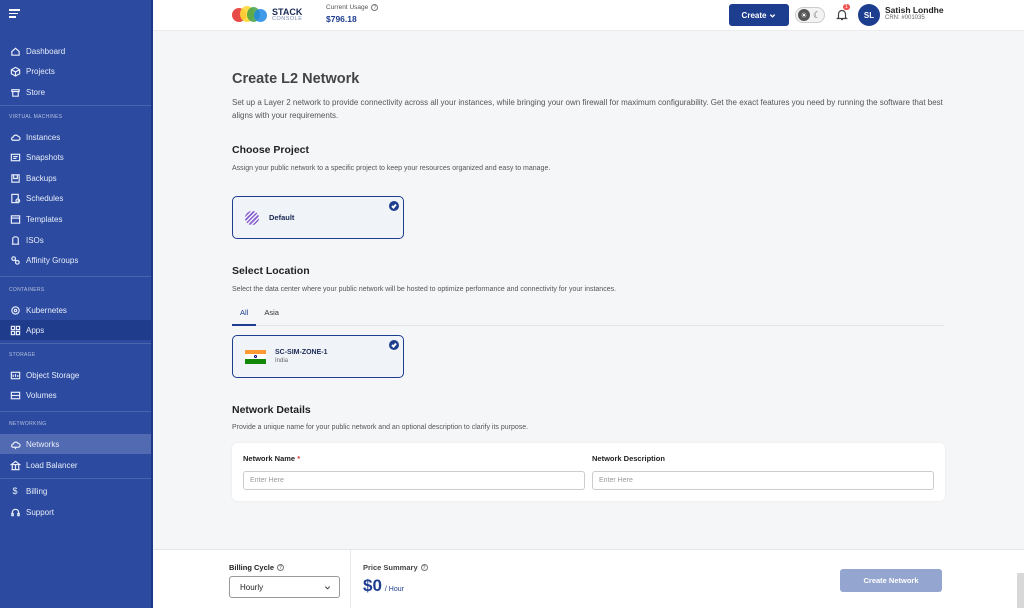 This screenshot has height=608, width=1024. What do you see at coordinates (40, 512) in the screenshot?
I see `sidebar-item-label: Support` at bounding box center [40, 512].